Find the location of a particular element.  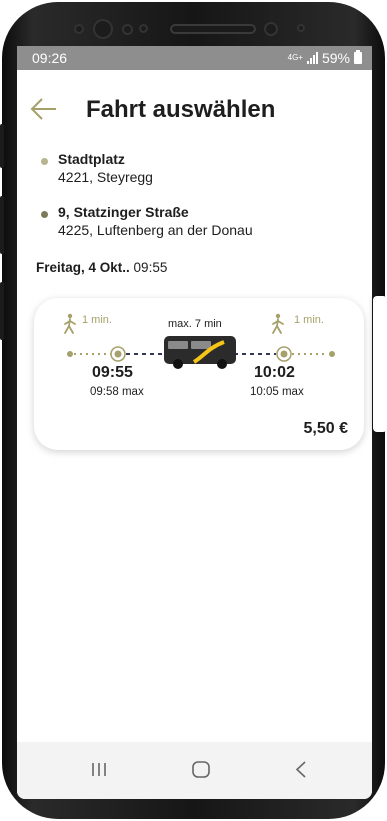

end-point is located at coordinates (332, 354).